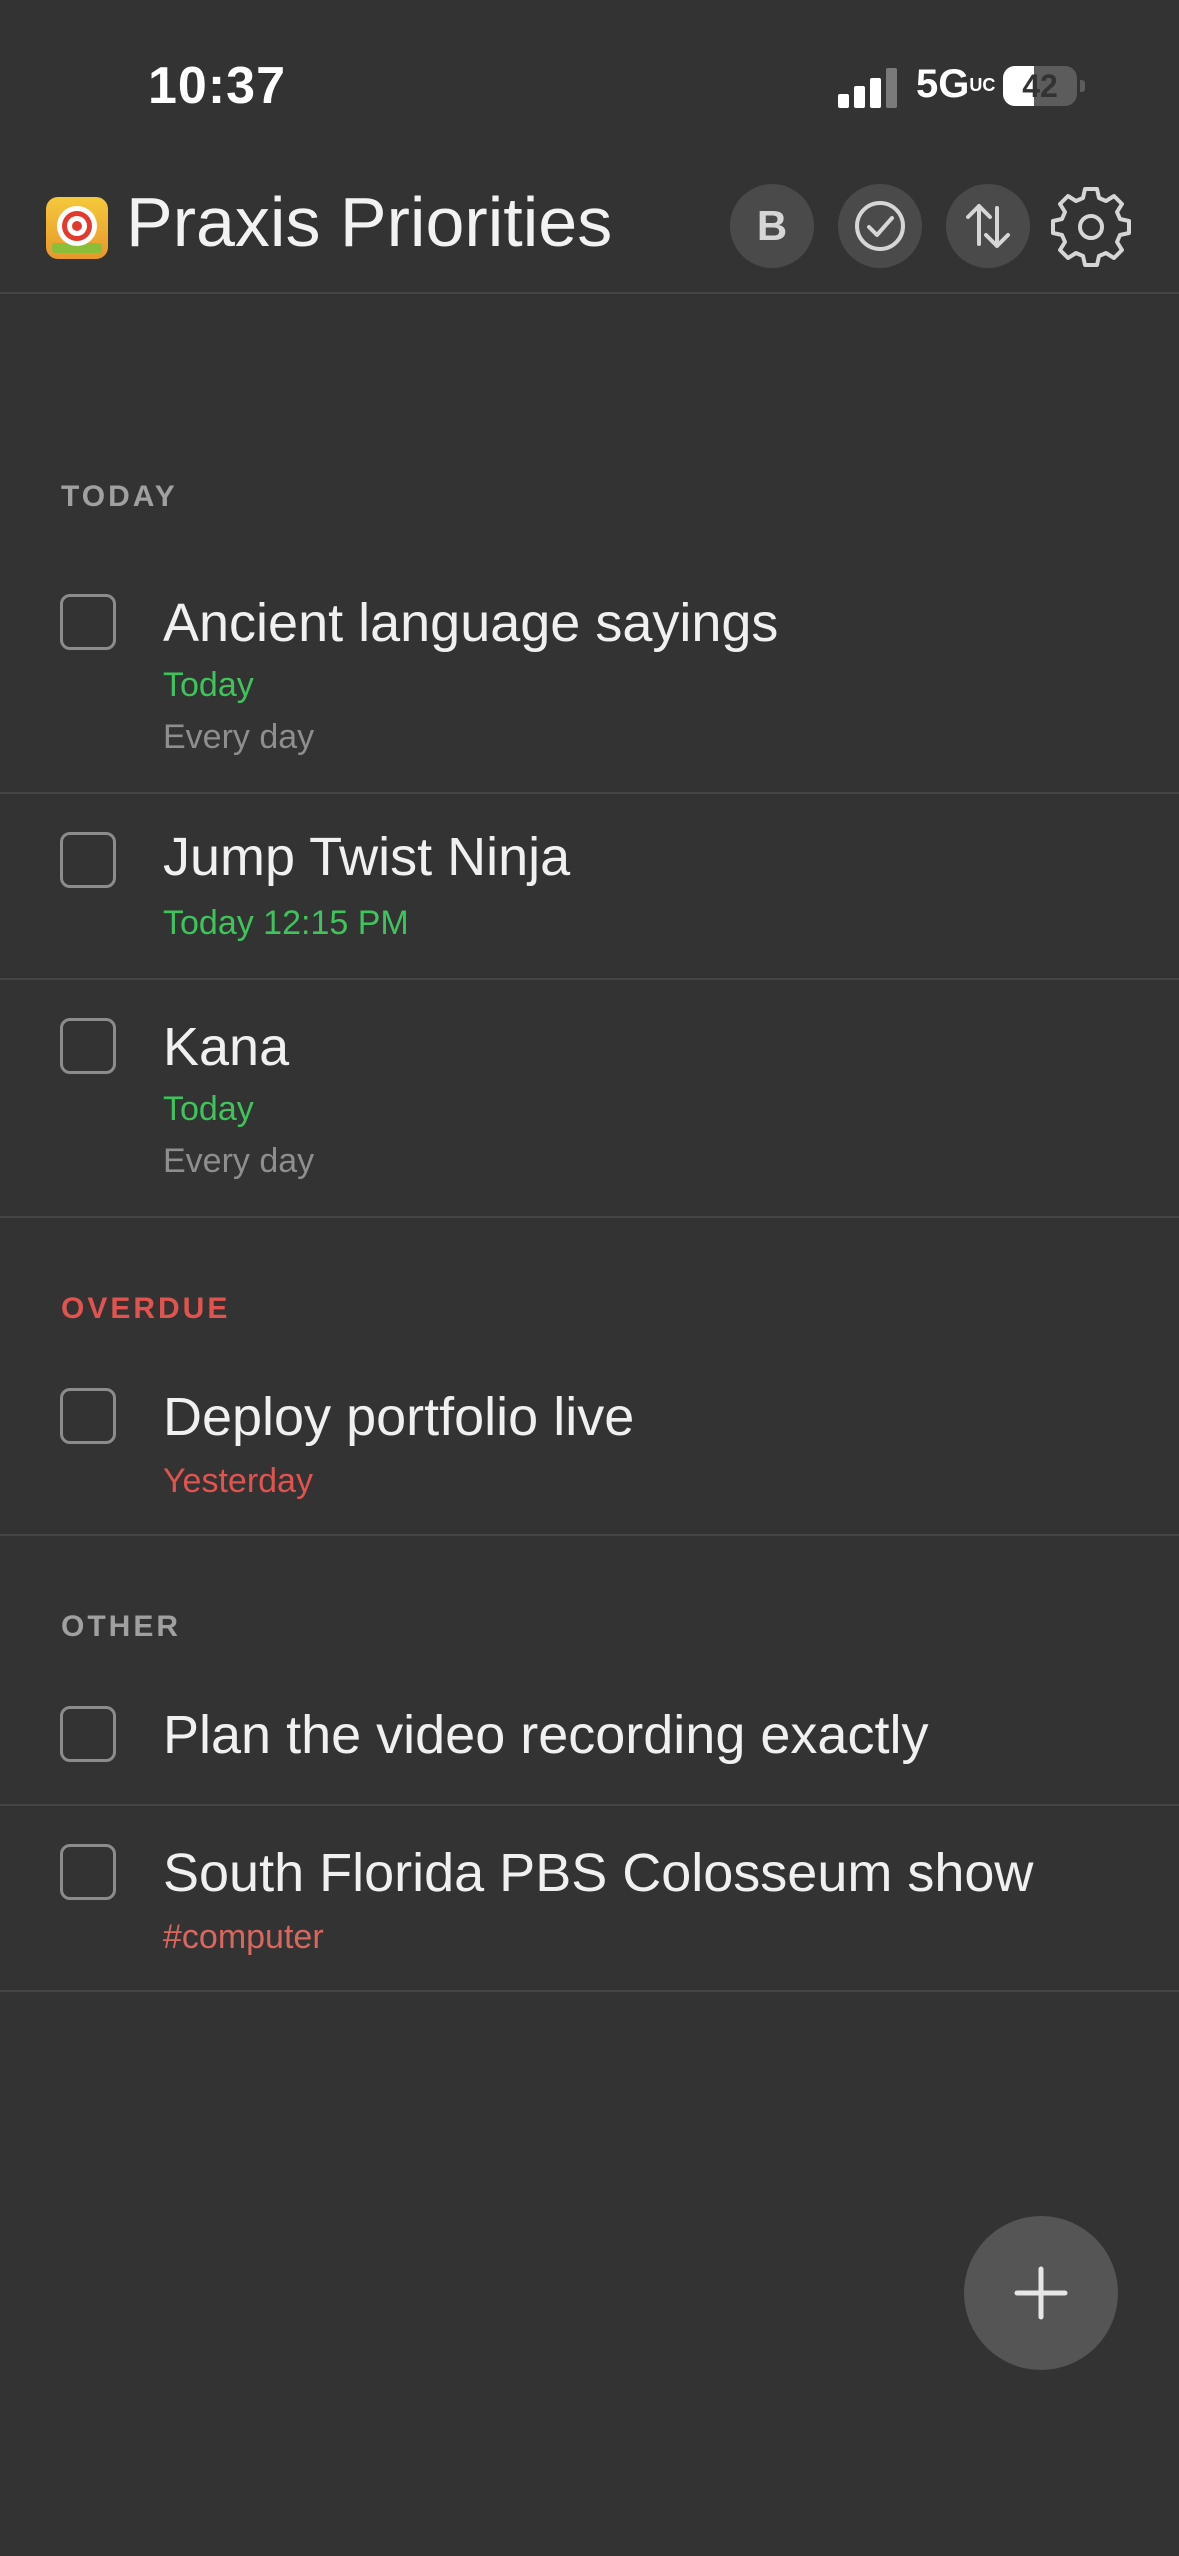 This screenshot has height=2556, width=1179. I want to click on task-title: Ancient language sayings, so click(471, 623).